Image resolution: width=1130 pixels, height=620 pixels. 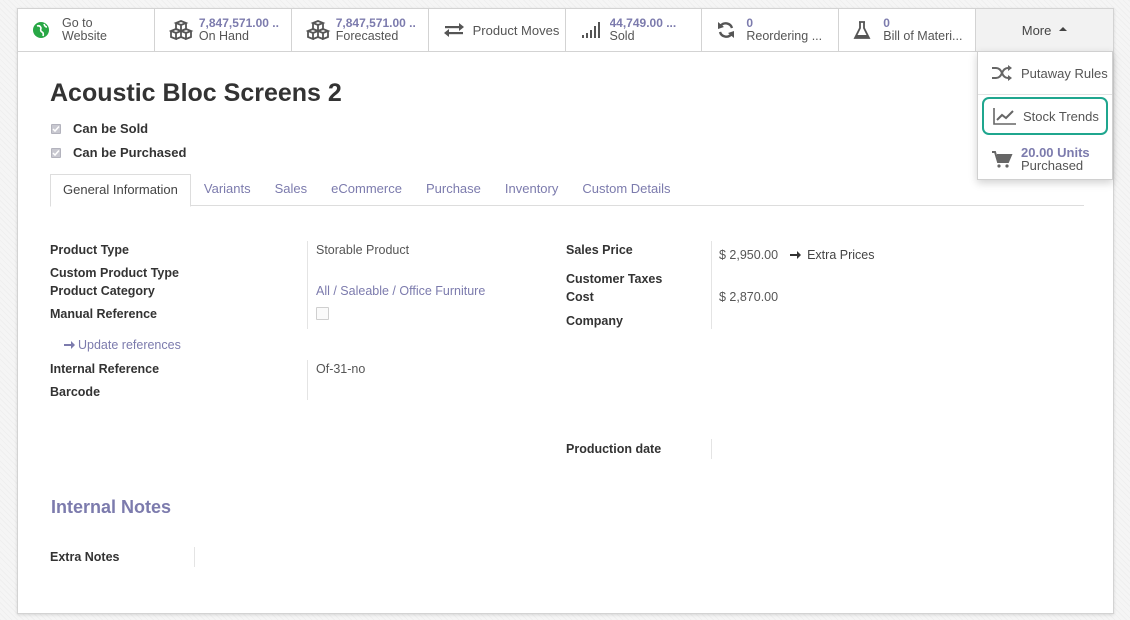 What do you see at coordinates (1008, 116) in the screenshot?
I see `line-chart-icon` at bounding box center [1008, 116].